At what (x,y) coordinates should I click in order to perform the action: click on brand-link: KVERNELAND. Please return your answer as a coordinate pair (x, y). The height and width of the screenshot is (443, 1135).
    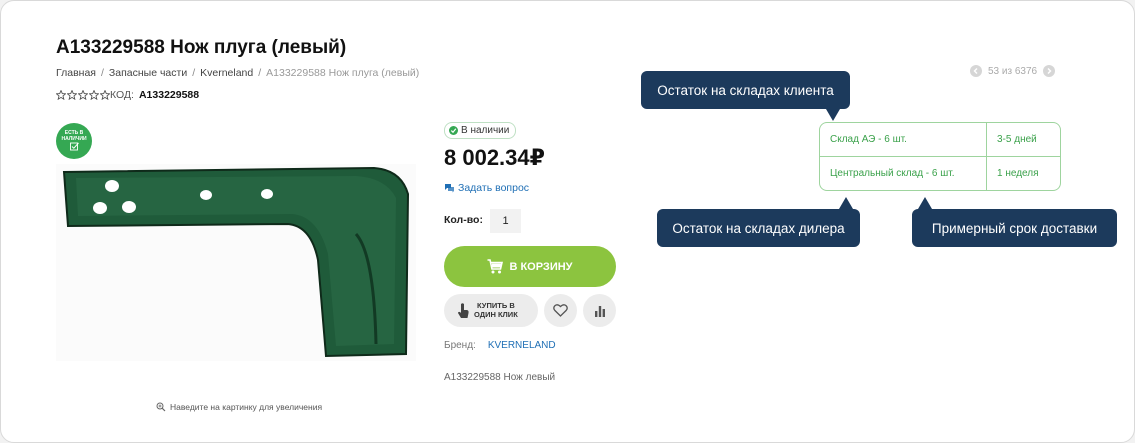
    Looking at the image, I should click on (522, 345).